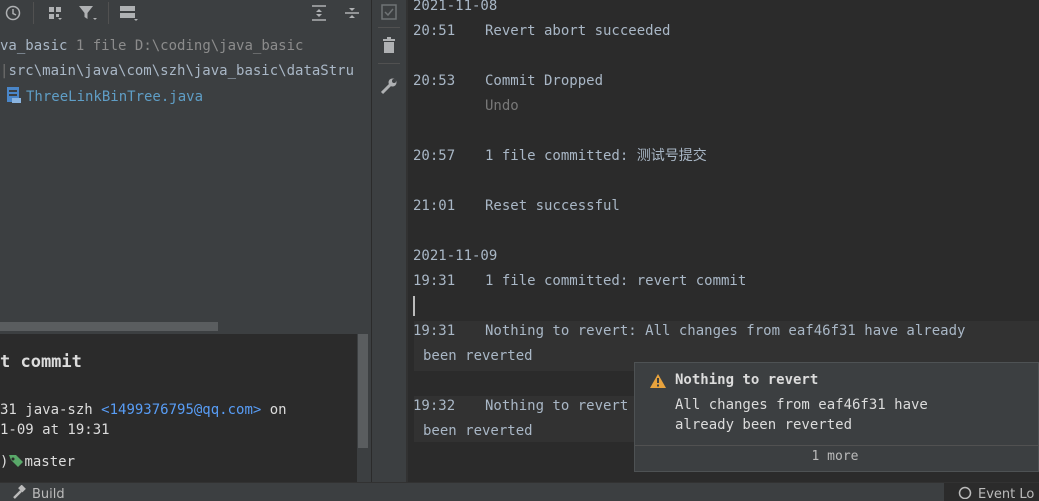  What do you see at coordinates (502, 106) in the screenshot?
I see `undo-link: Undo` at bounding box center [502, 106].